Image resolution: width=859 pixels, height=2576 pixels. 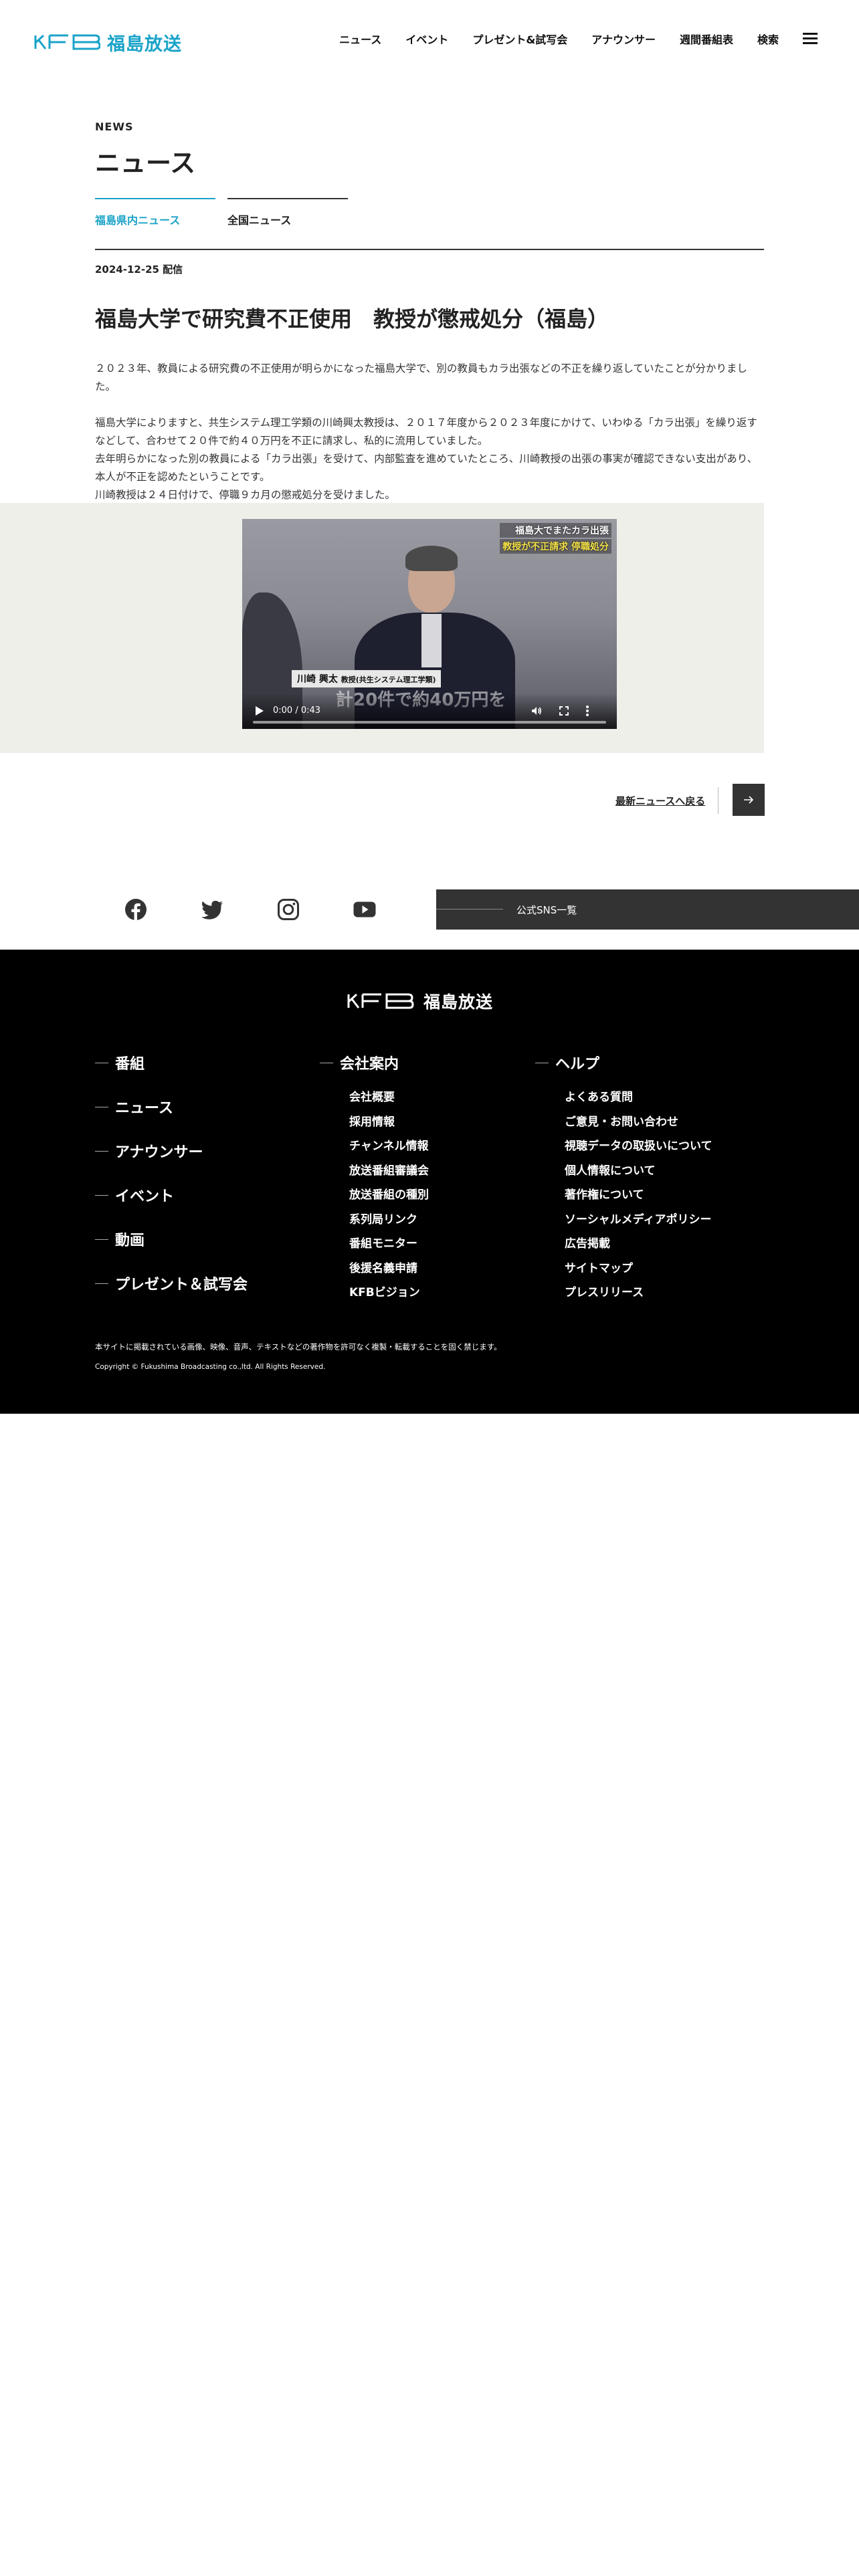 What do you see at coordinates (297, 711) in the screenshot?
I see `video-time: 0:00 / 0:43` at bounding box center [297, 711].